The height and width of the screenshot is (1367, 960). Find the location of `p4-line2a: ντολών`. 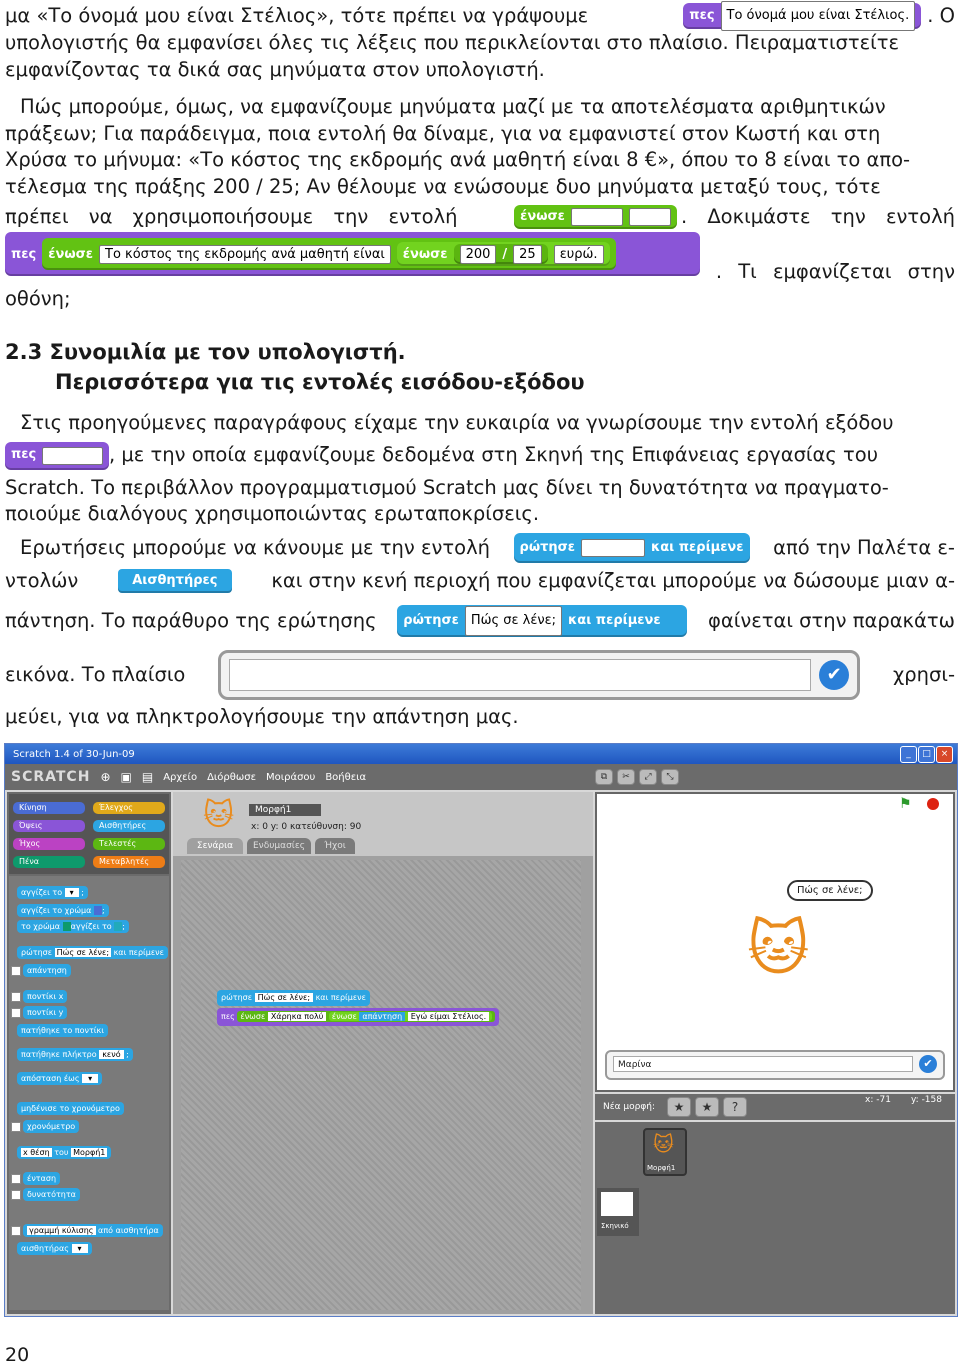

p4-line2a: ντολών is located at coordinates (42, 580).